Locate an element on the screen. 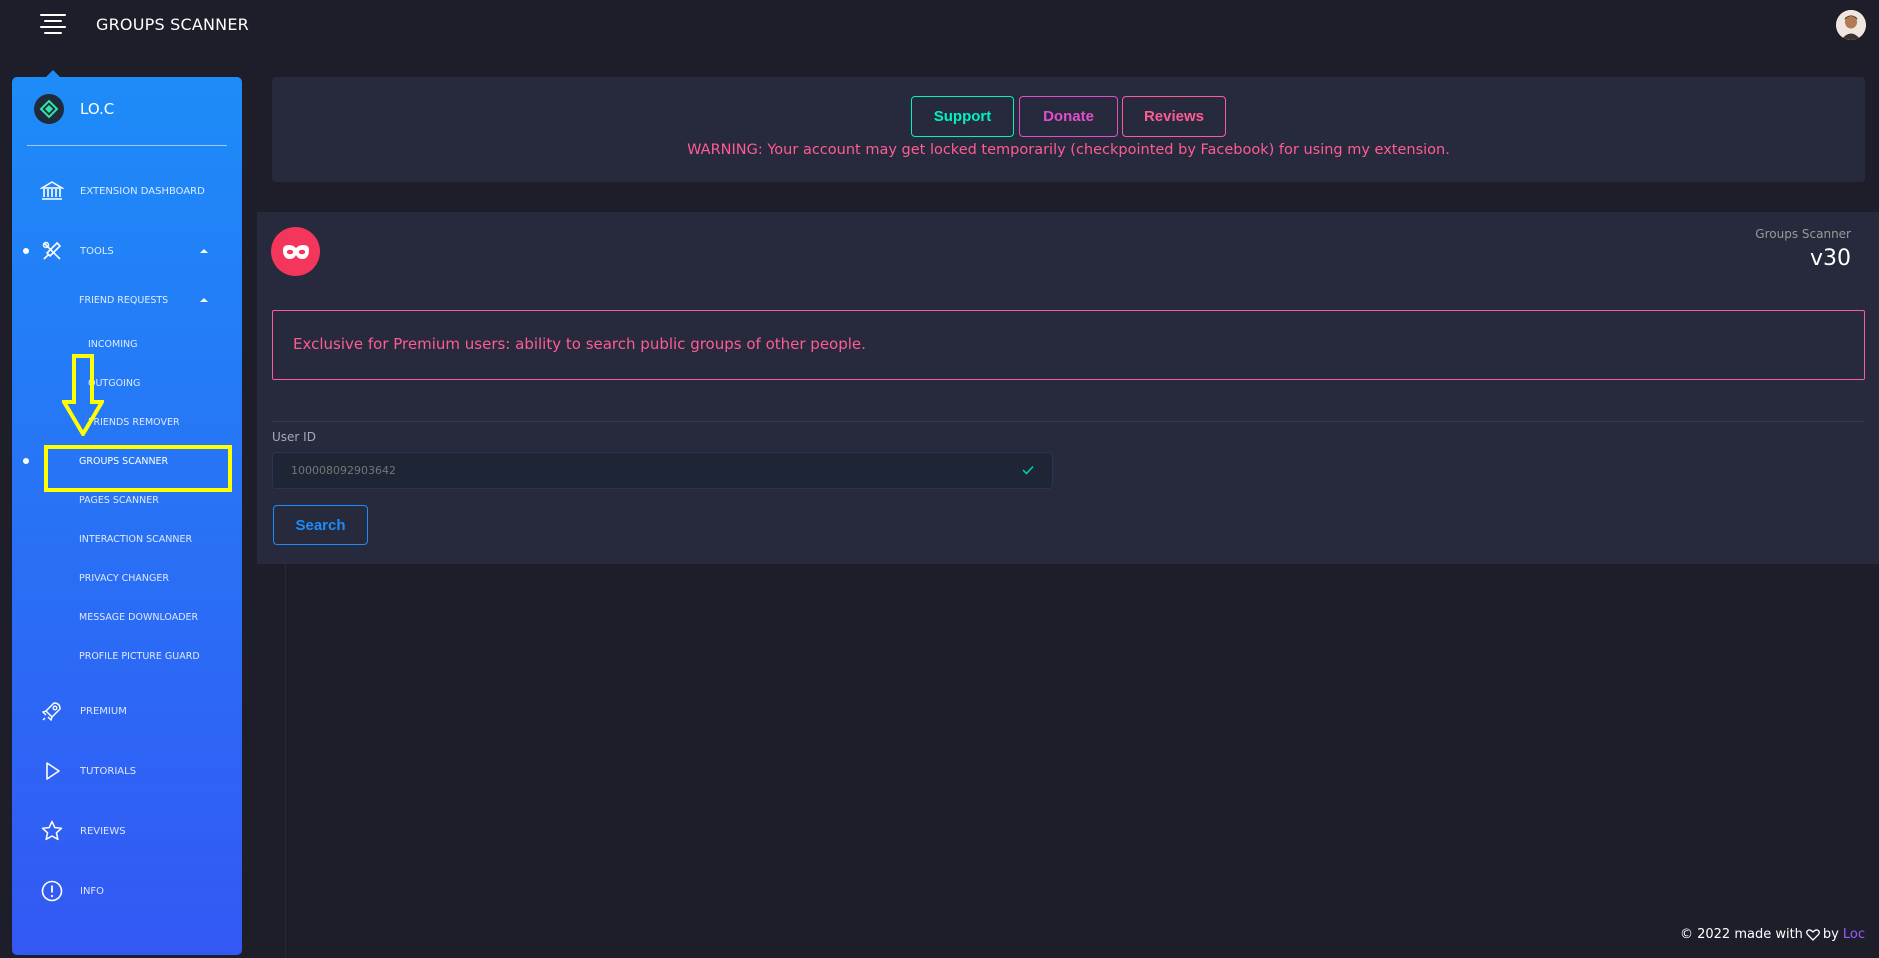  play-icon is located at coordinates (53, 771).